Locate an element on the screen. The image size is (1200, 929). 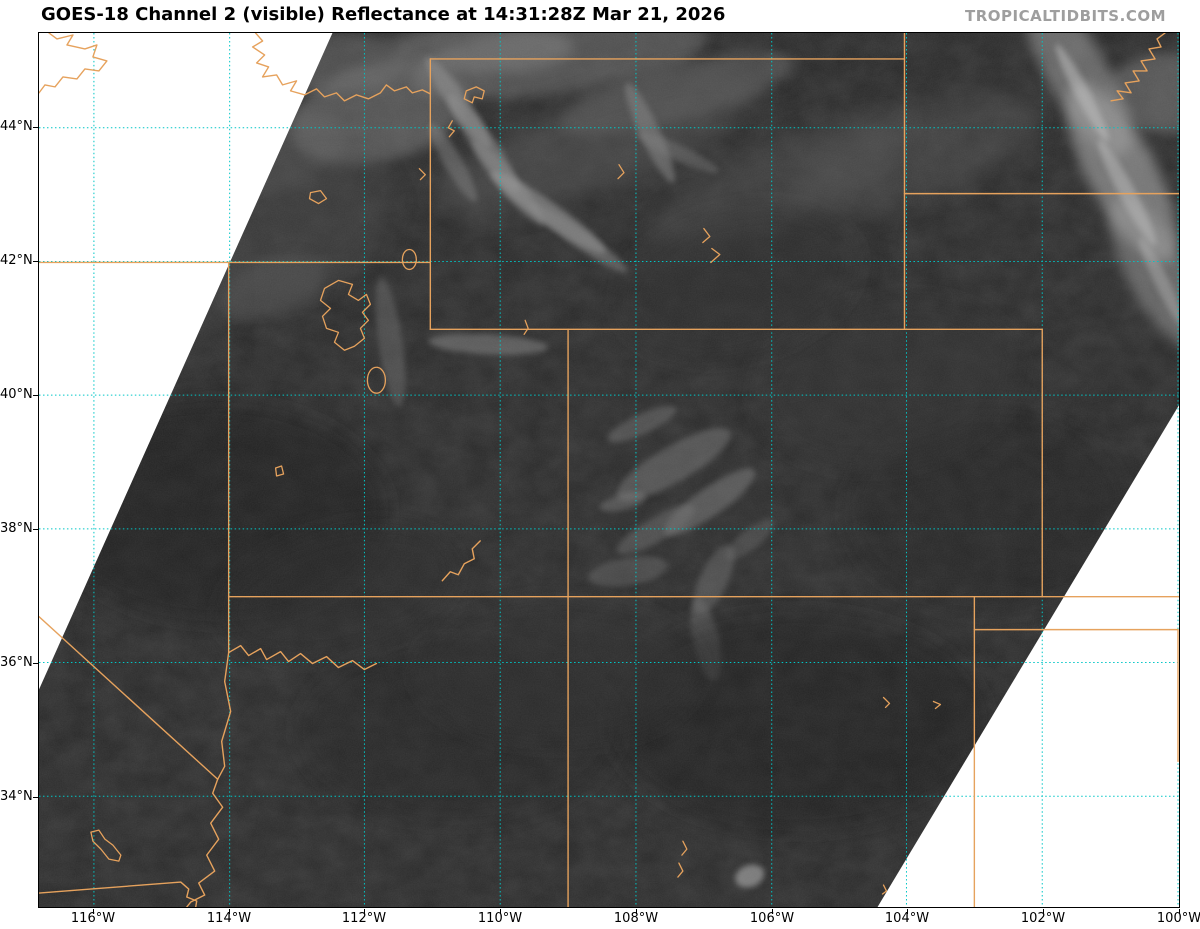
lon-label-100W: 100°W is located at coordinates (1178, 918).